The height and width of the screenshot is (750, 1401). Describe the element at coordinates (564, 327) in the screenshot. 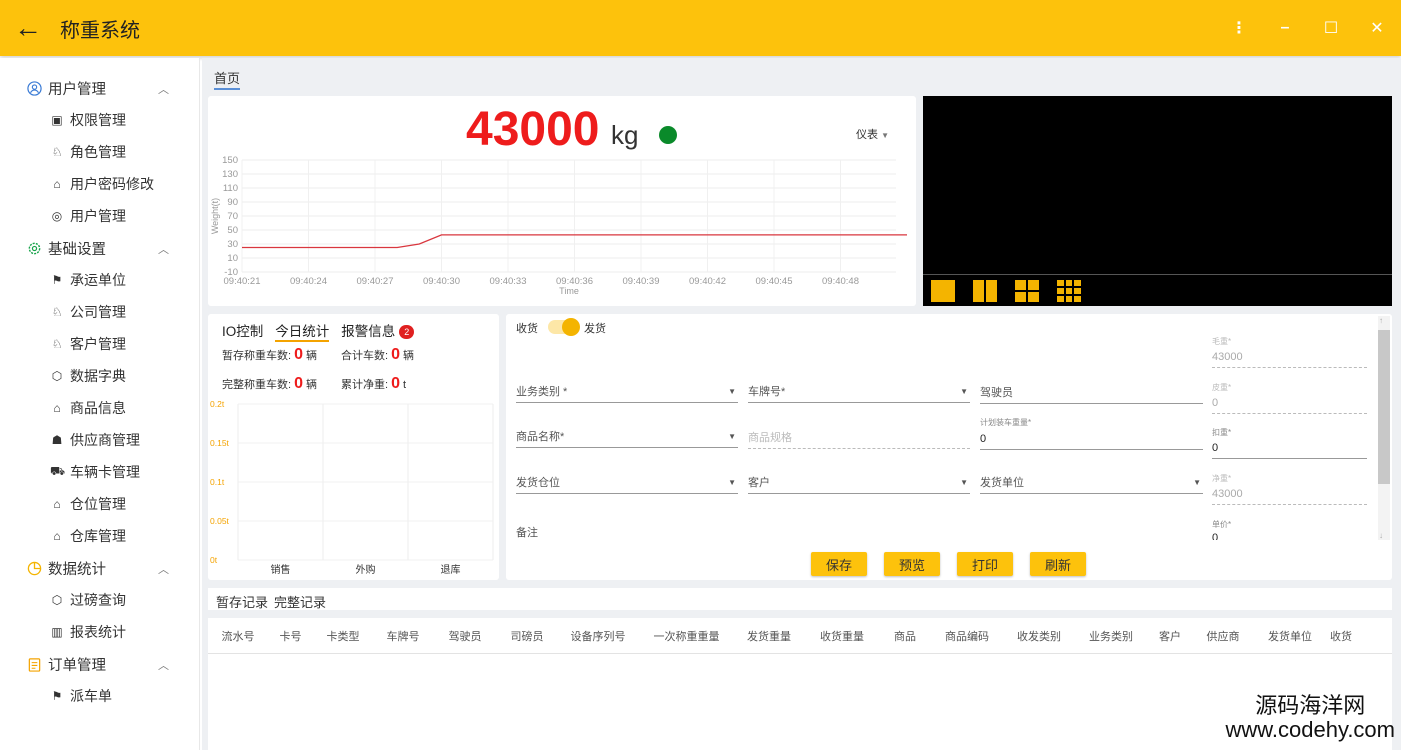

I see `direction-toggle` at that location.